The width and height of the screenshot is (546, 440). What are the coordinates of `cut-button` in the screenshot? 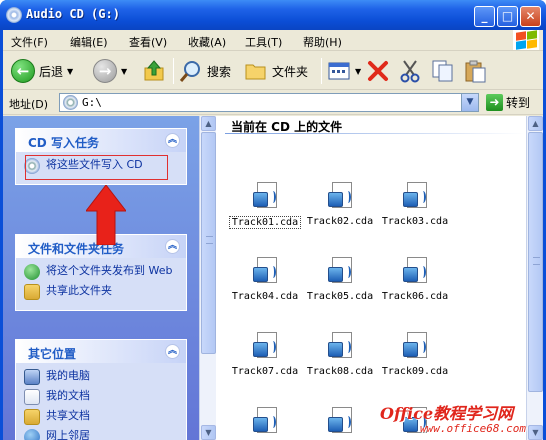 It's located at (410, 71).